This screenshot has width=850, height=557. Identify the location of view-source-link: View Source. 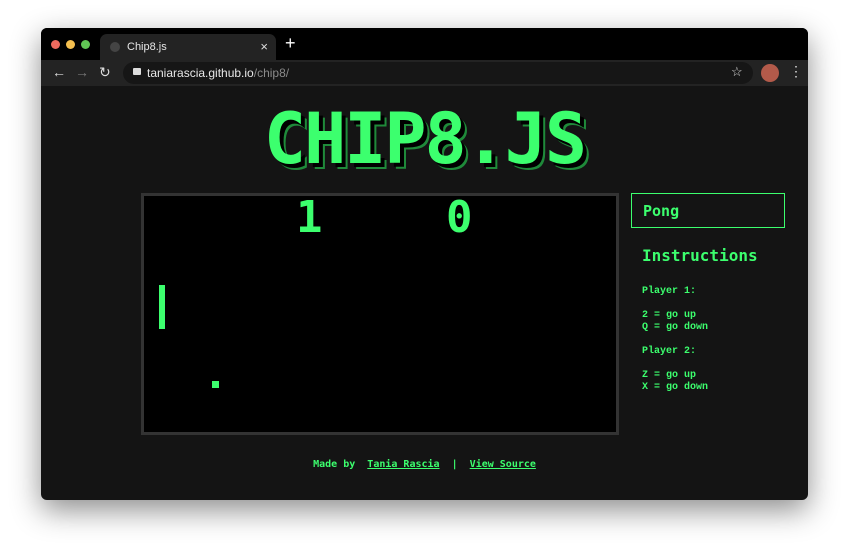
(503, 464).